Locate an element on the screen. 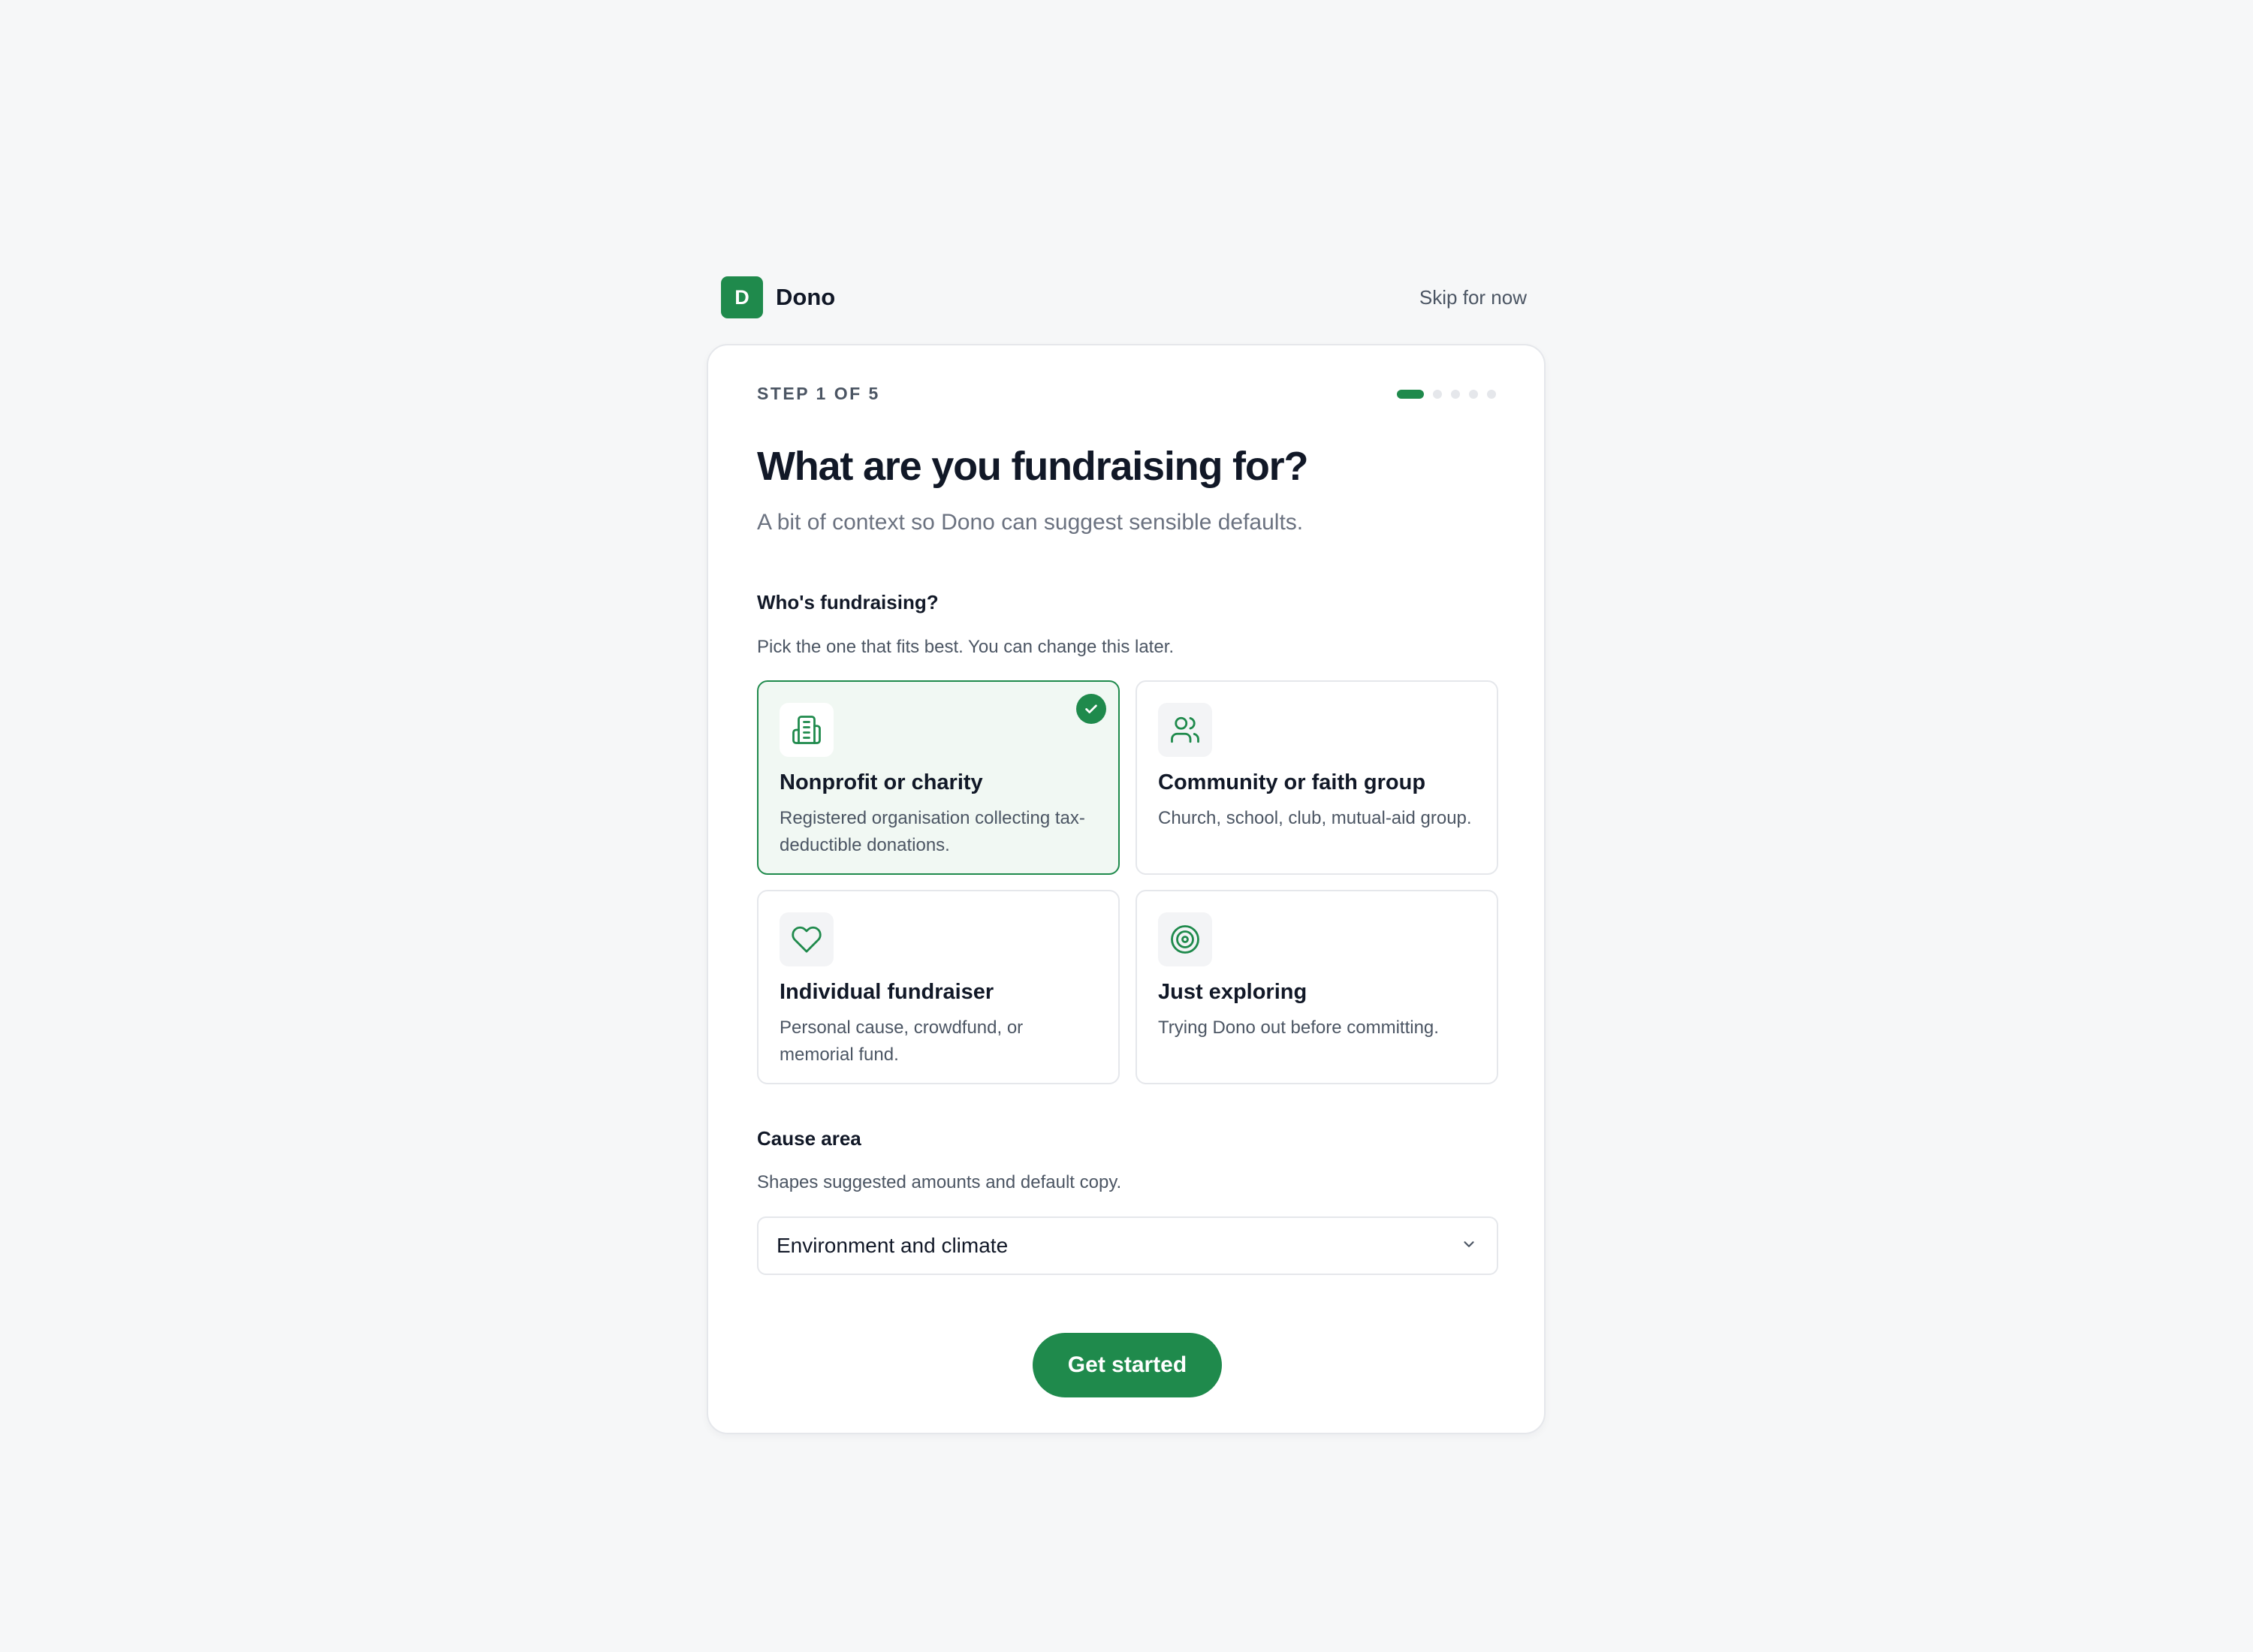  target-icon is located at coordinates (1185, 939).